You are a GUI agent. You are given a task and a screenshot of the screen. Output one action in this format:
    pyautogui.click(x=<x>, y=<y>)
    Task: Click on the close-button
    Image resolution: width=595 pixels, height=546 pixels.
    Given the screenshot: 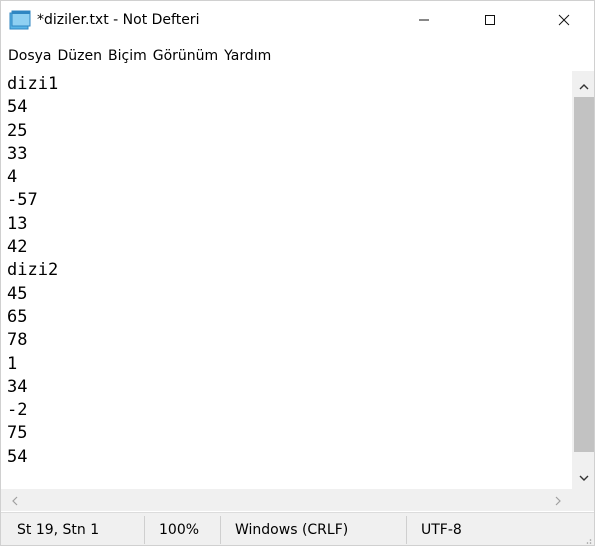 What is the action you would take?
    pyautogui.click(x=564, y=20)
    